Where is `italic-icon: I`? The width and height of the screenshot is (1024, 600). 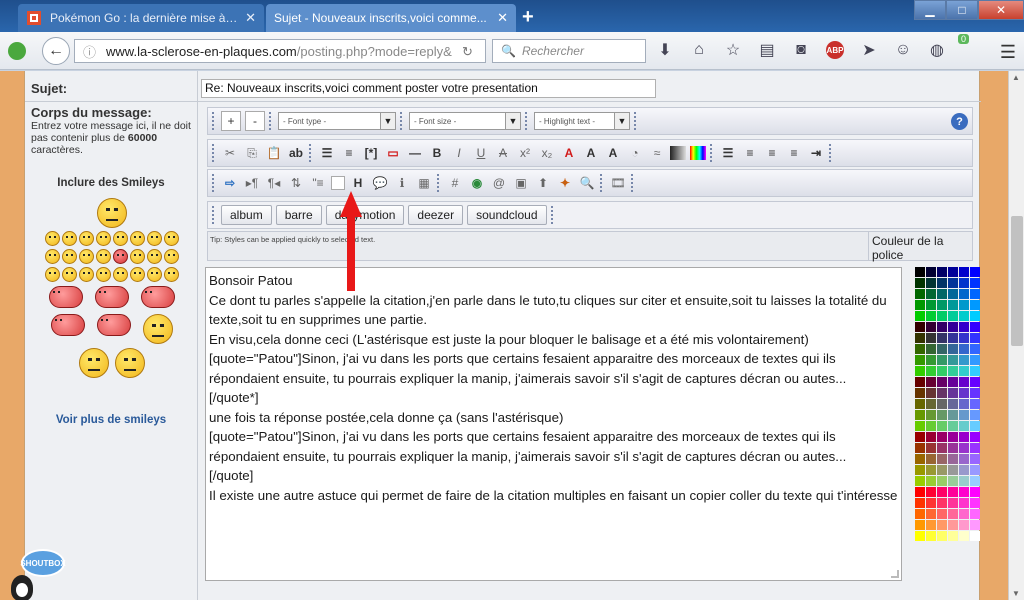
italic-icon: I is located at coordinates (459, 153).